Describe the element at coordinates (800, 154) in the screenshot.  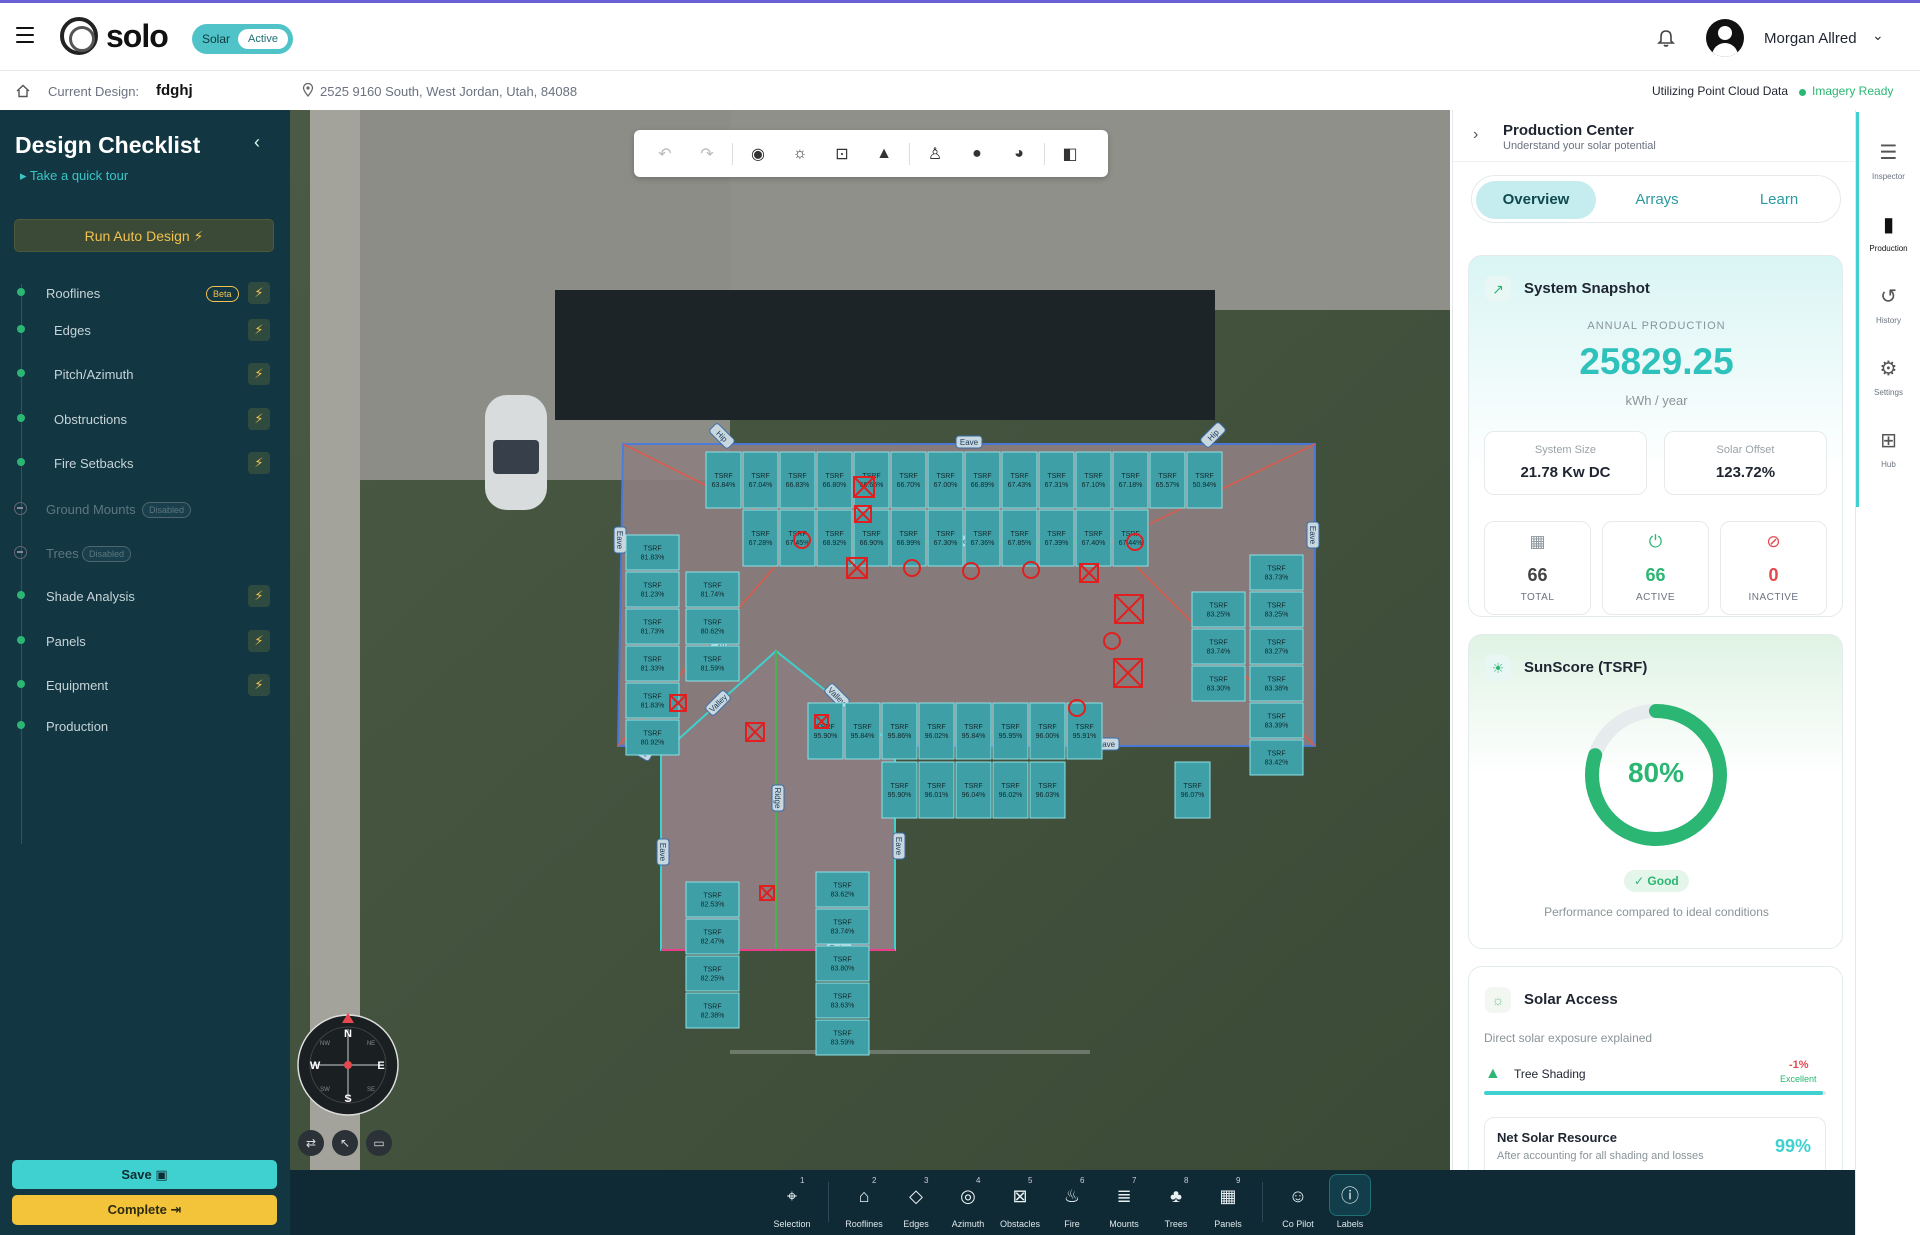
I see `sun-icon: ☼` at that location.